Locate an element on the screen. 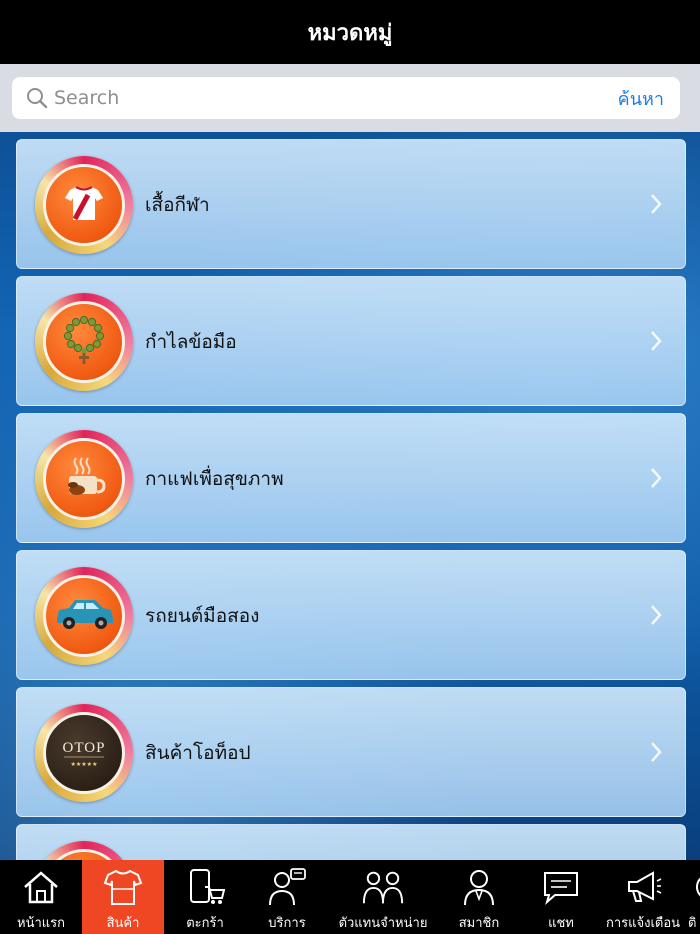  tab-label: การแจ้งเตือน is located at coordinates (643, 923).